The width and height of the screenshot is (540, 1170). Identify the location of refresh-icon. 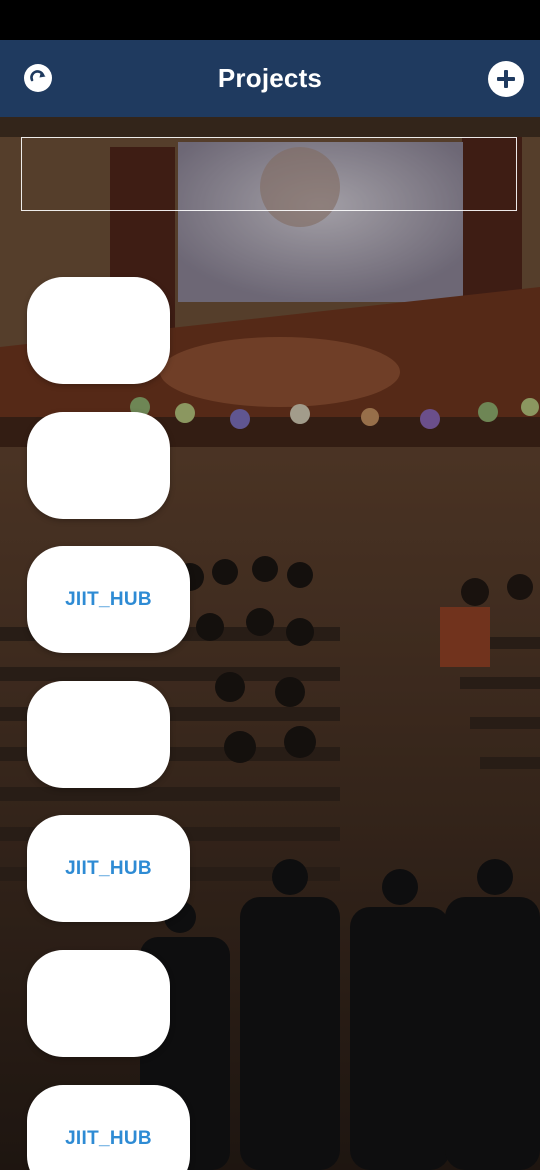
(38, 76).